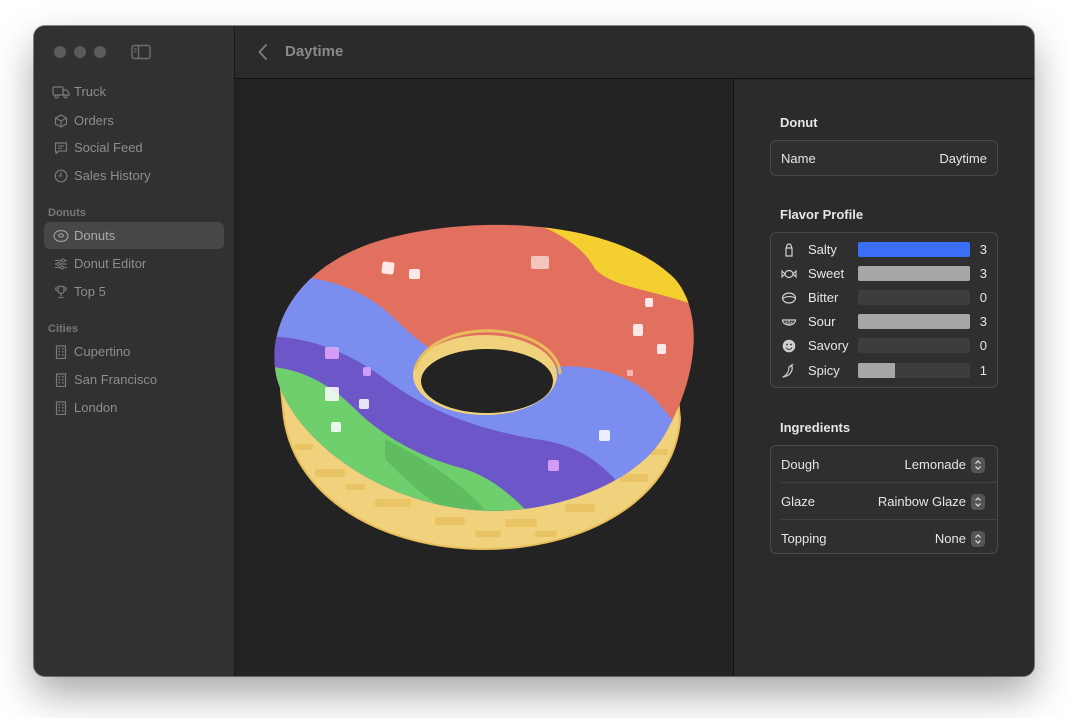  What do you see at coordinates (789, 298) in the screenshot?
I see `leaf-icon` at bounding box center [789, 298].